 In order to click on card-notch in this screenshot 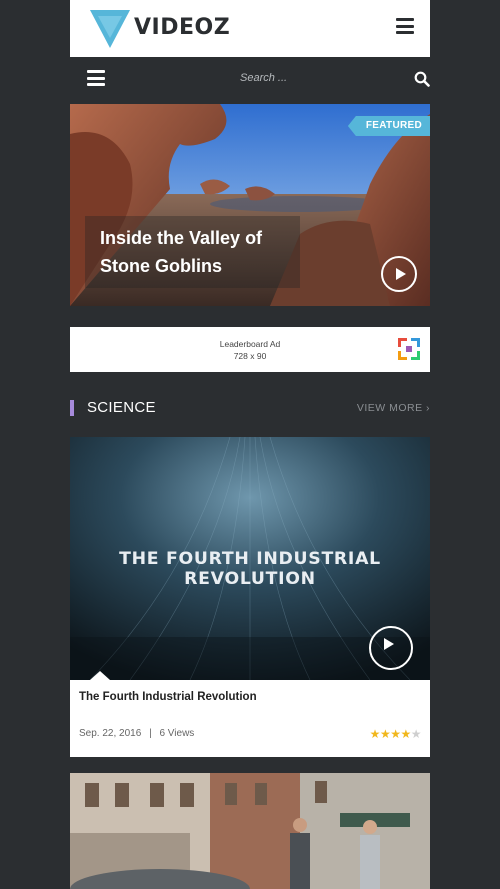, I will do `click(100, 675)`.